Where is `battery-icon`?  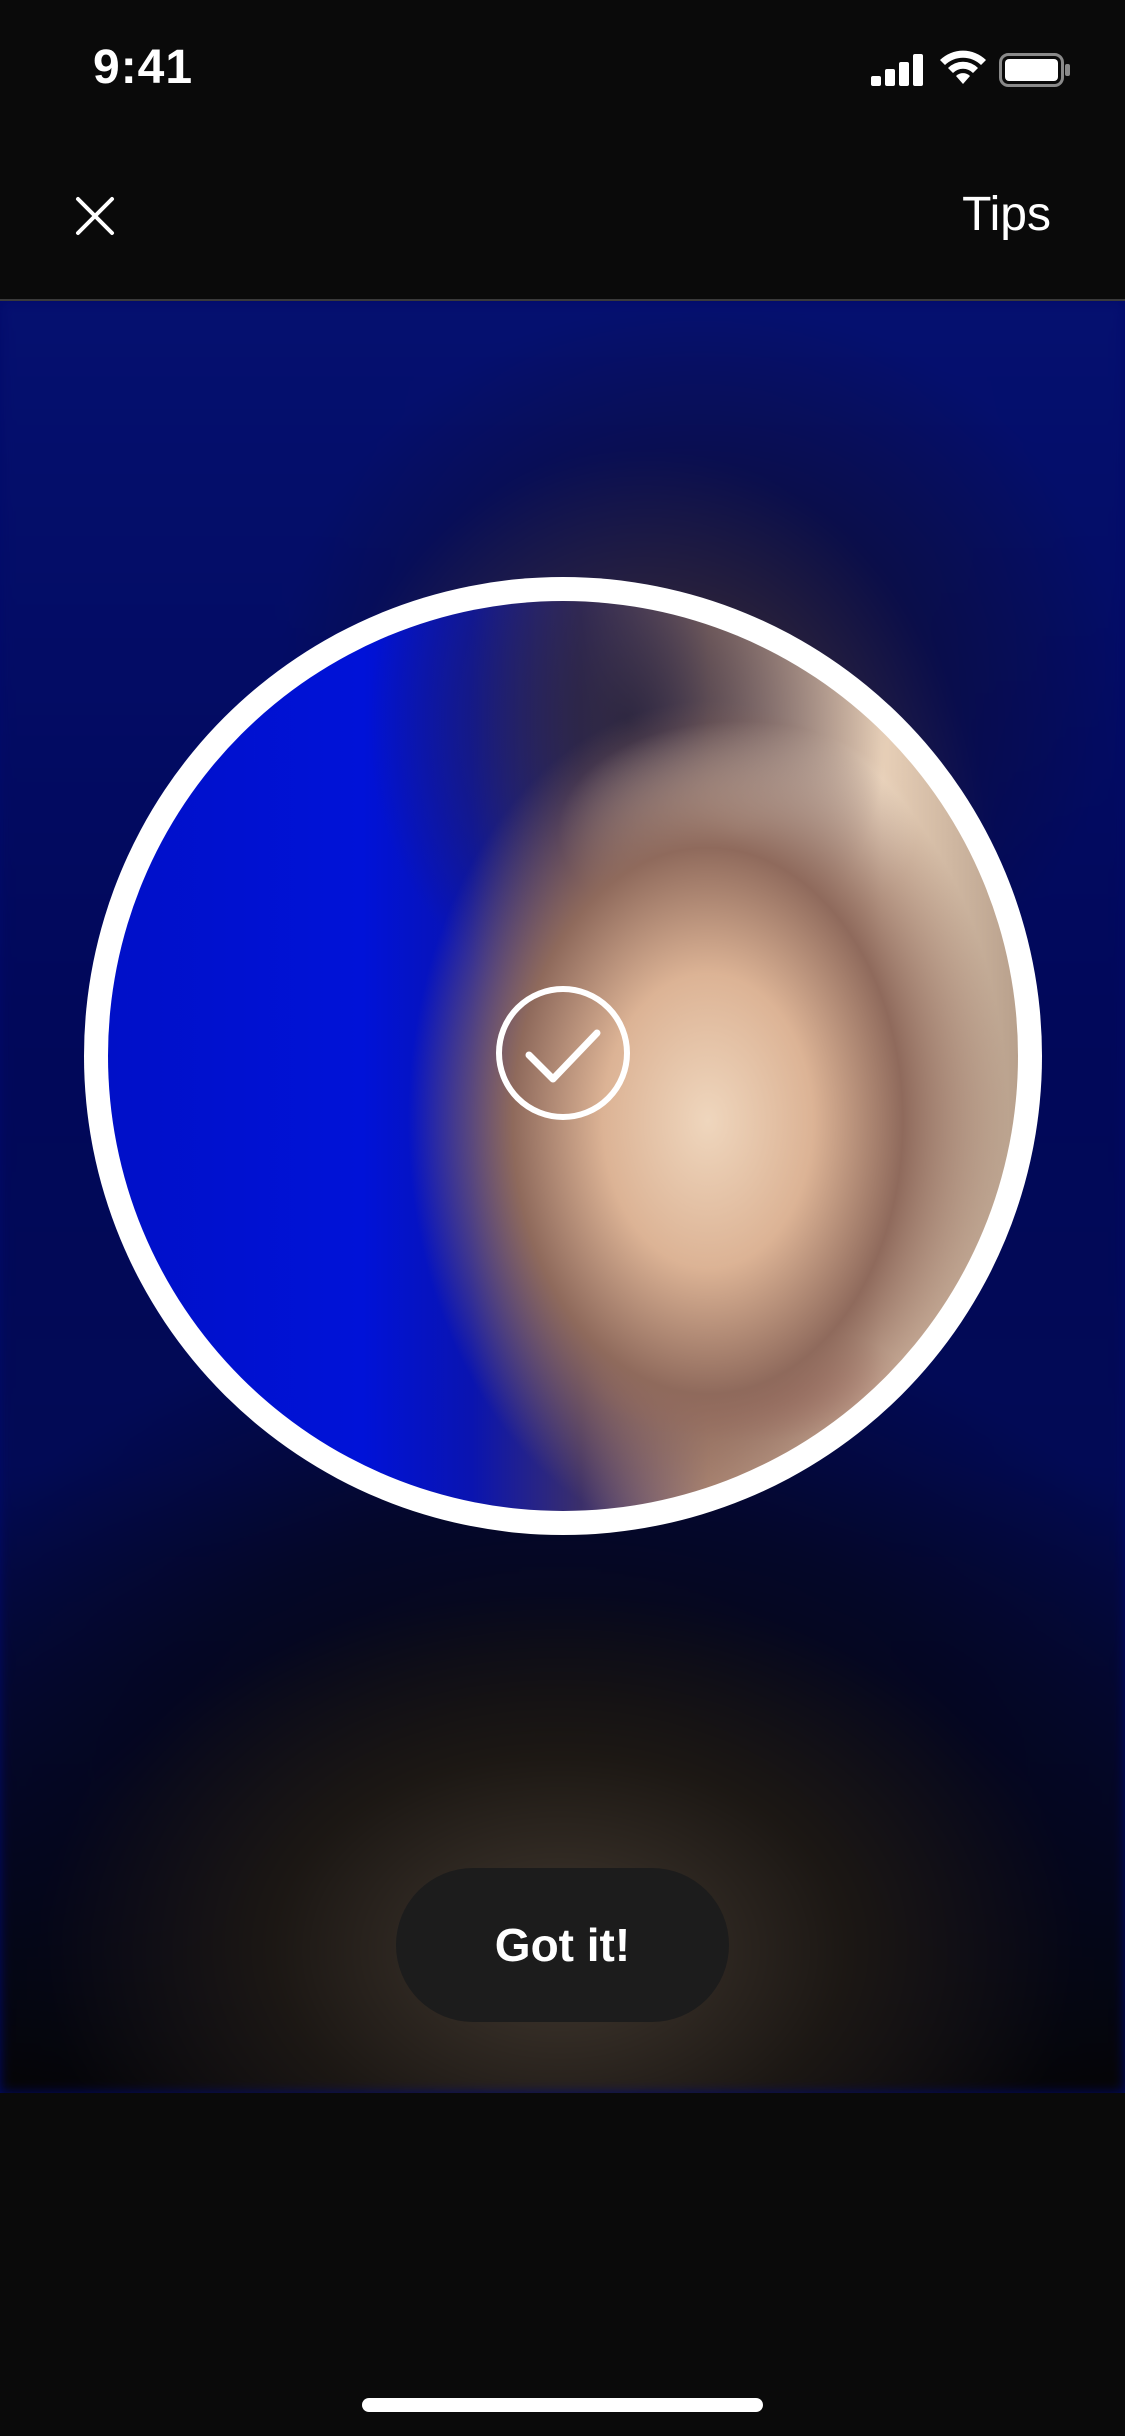
battery-icon is located at coordinates (1034, 70).